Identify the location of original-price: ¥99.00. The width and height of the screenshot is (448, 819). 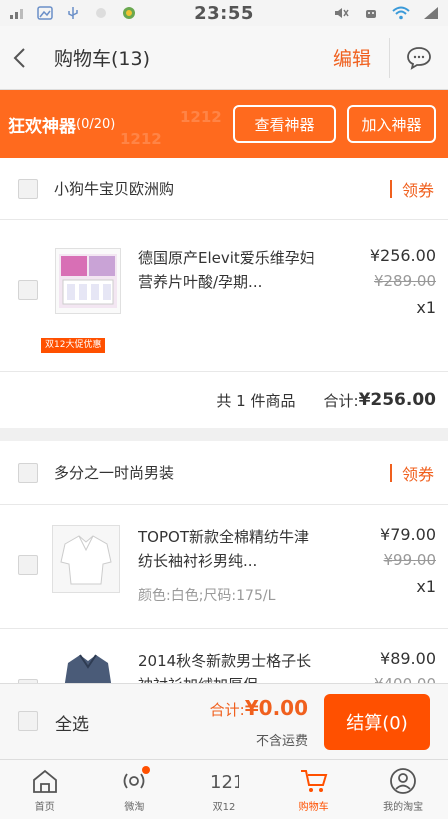
(410, 560).